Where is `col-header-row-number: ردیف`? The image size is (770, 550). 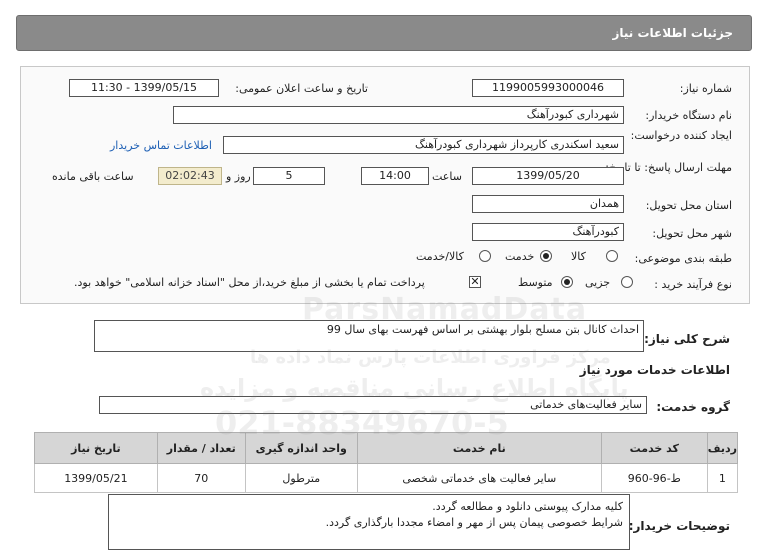
col-header-row-number: ردیف is located at coordinates (722, 448).